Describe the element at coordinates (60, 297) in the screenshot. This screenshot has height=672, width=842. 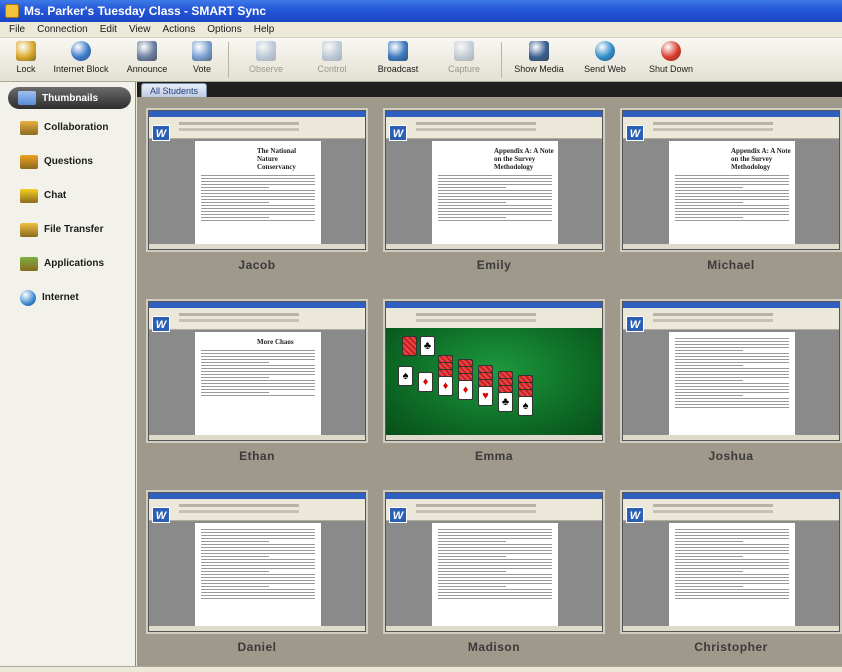
I see `sidebar-item-label: Internet` at that location.